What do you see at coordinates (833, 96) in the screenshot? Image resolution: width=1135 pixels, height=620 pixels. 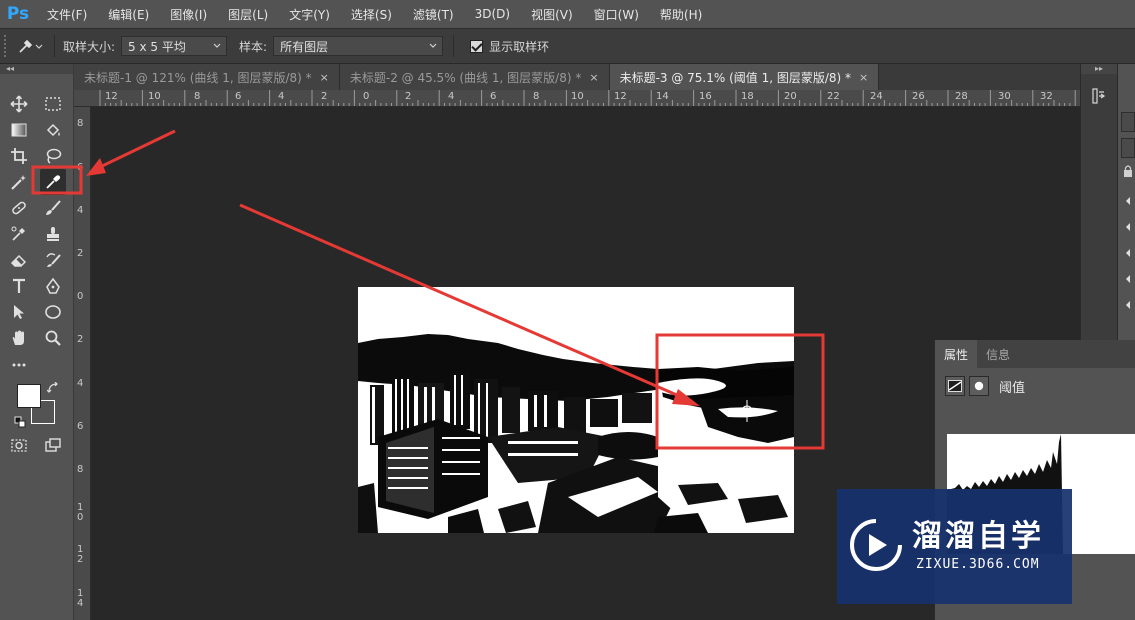 I see `ruler-label: 22` at bounding box center [833, 96].